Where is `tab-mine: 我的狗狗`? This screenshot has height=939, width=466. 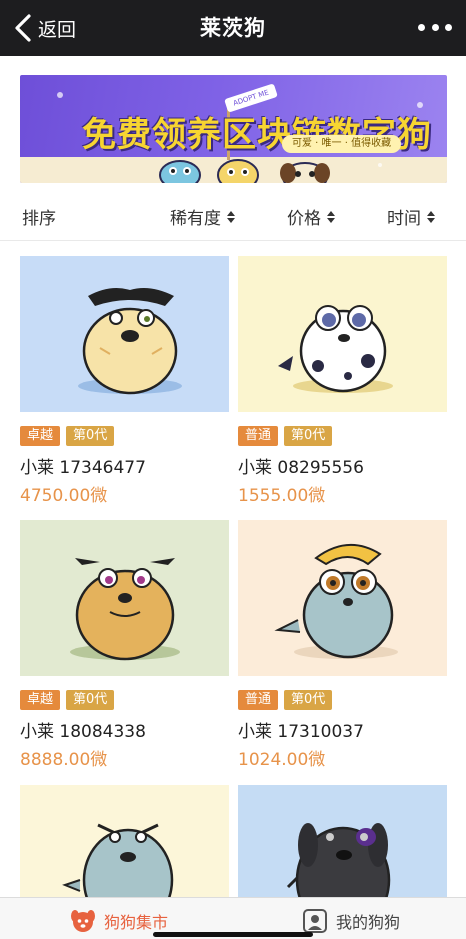 tab-mine: 我的狗狗 is located at coordinates (351, 921).